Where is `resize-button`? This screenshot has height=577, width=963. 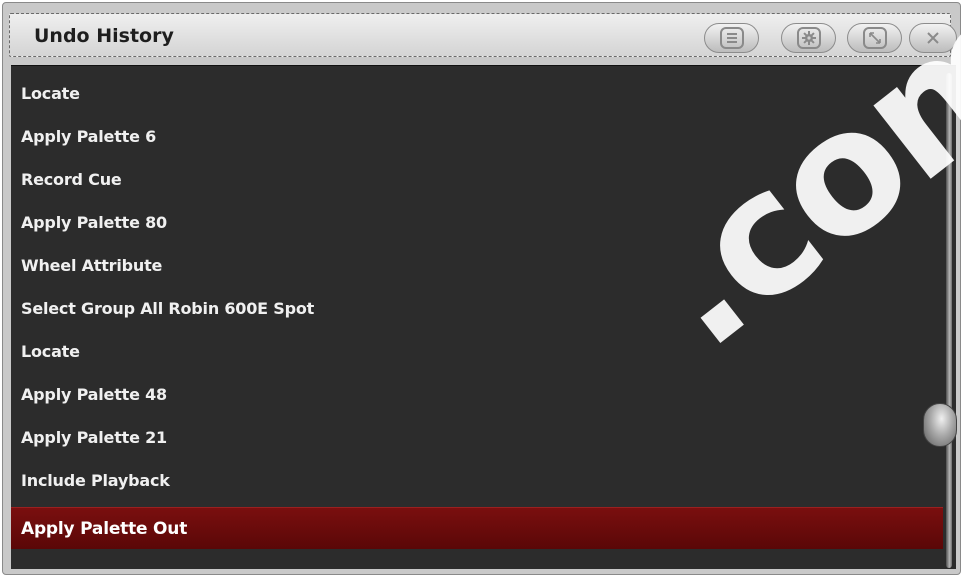
resize-button is located at coordinates (874, 38).